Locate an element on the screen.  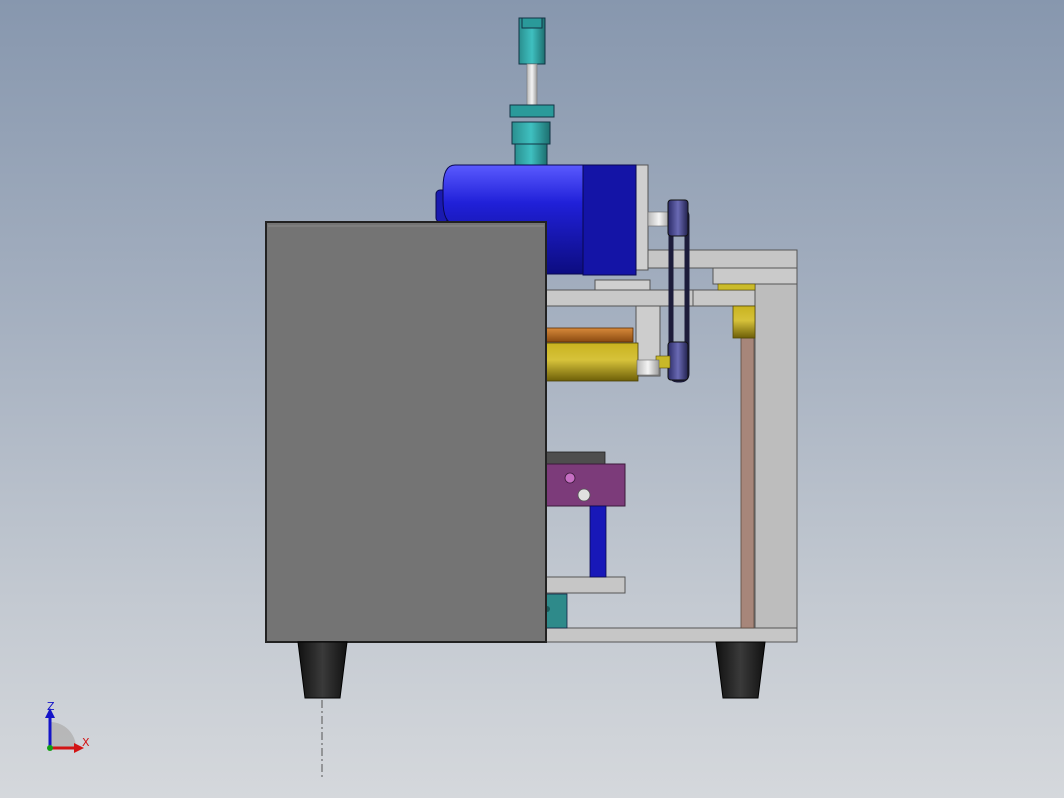
frame-motor-mount is located at coordinates (622, 285).